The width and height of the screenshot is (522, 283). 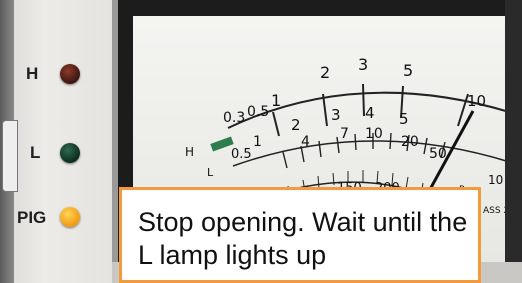 I want to click on scale-arc-middle, so click(x=377, y=153).